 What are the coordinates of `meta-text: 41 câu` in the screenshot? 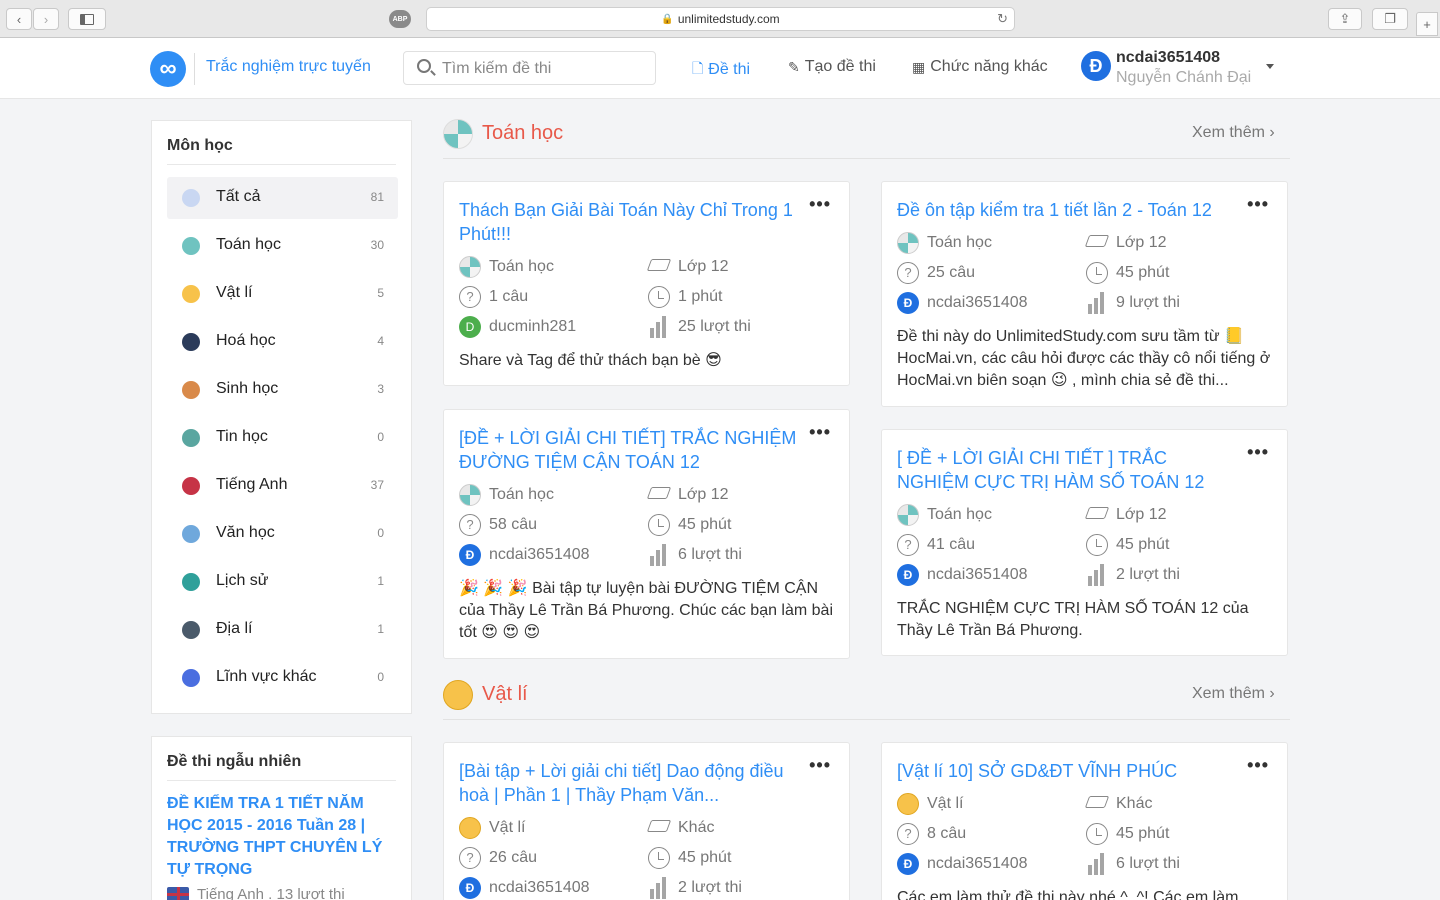 It's located at (951, 544).